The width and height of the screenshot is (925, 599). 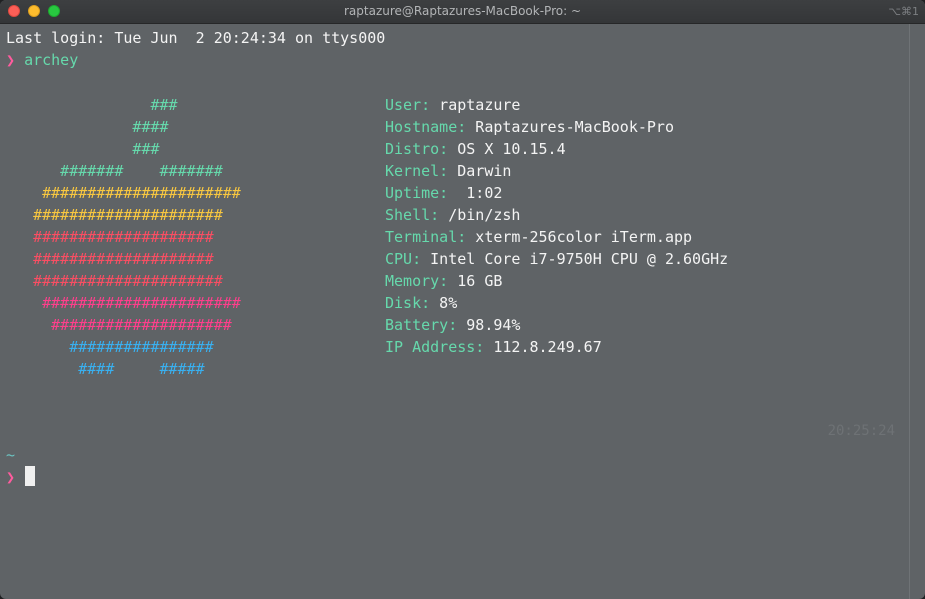 I want to click on info-row-hostname: Hostname: Raptazures-MacBook-Pro, so click(x=529, y=127).